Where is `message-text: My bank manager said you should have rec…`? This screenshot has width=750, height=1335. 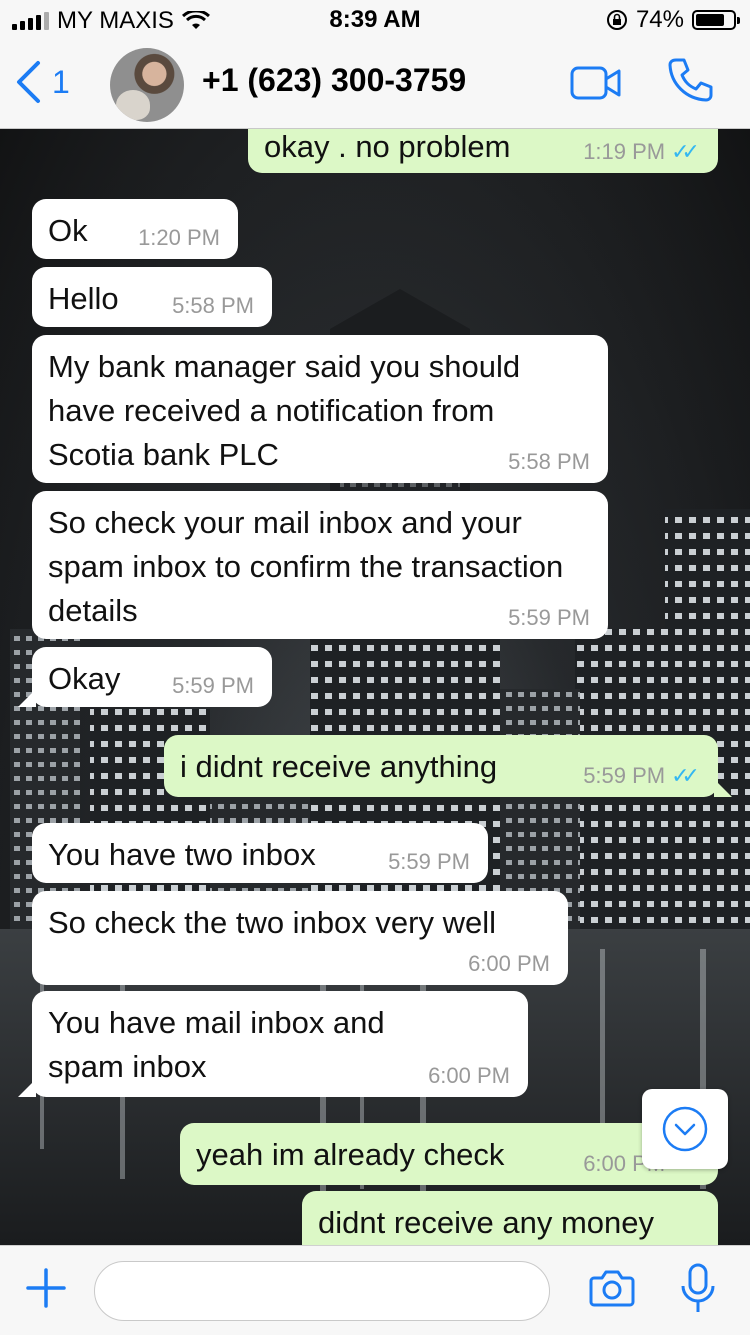 message-text: My bank manager said you should have rec… is located at coordinates (284, 410).